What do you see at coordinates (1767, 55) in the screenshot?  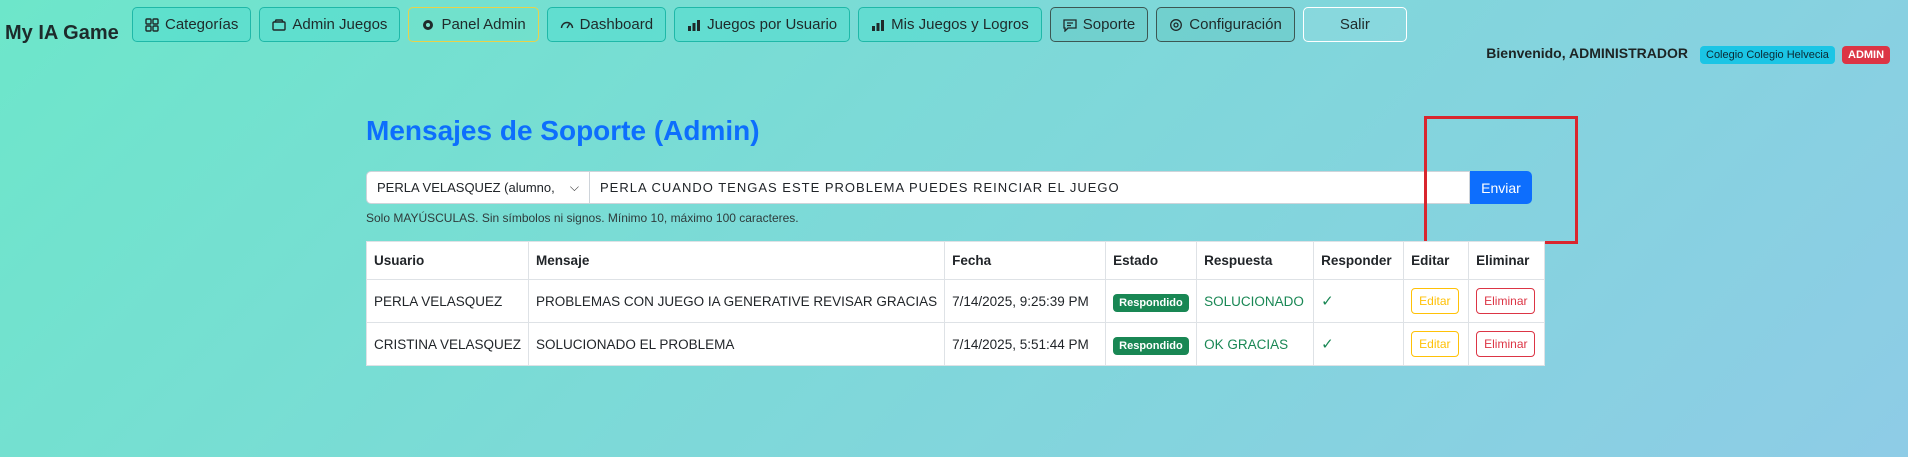 I see `school-badge: Colegio Colegio Helvecia` at bounding box center [1767, 55].